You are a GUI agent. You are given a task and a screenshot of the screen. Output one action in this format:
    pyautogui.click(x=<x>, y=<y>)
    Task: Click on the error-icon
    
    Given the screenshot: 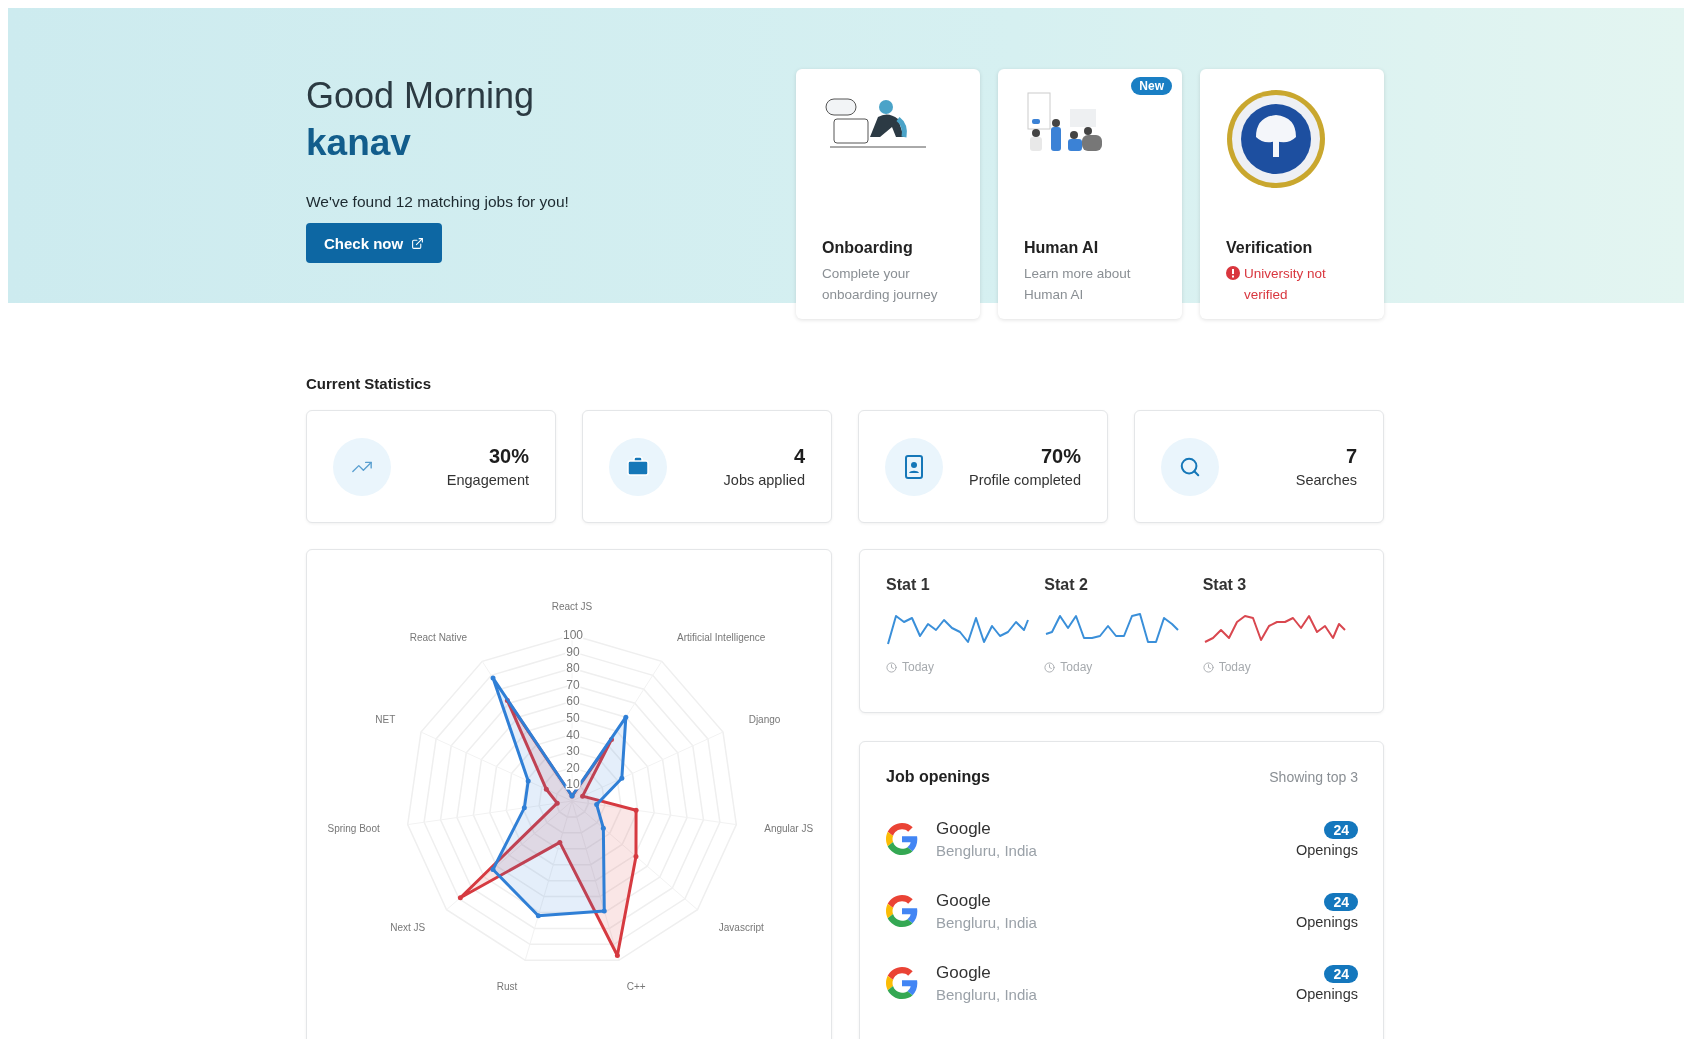 What is the action you would take?
    pyautogui.click(x=1233, y=273)
    